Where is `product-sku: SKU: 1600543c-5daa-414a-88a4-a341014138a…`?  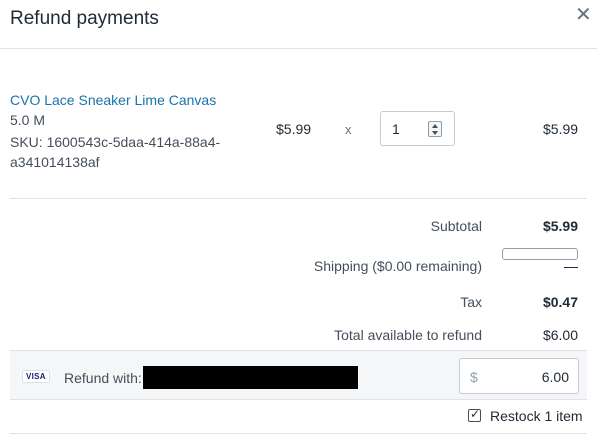 product-sku: SKU: 1600543c-5daa-414a-88a4-a341014138a… is located at coordinates (115, 152).